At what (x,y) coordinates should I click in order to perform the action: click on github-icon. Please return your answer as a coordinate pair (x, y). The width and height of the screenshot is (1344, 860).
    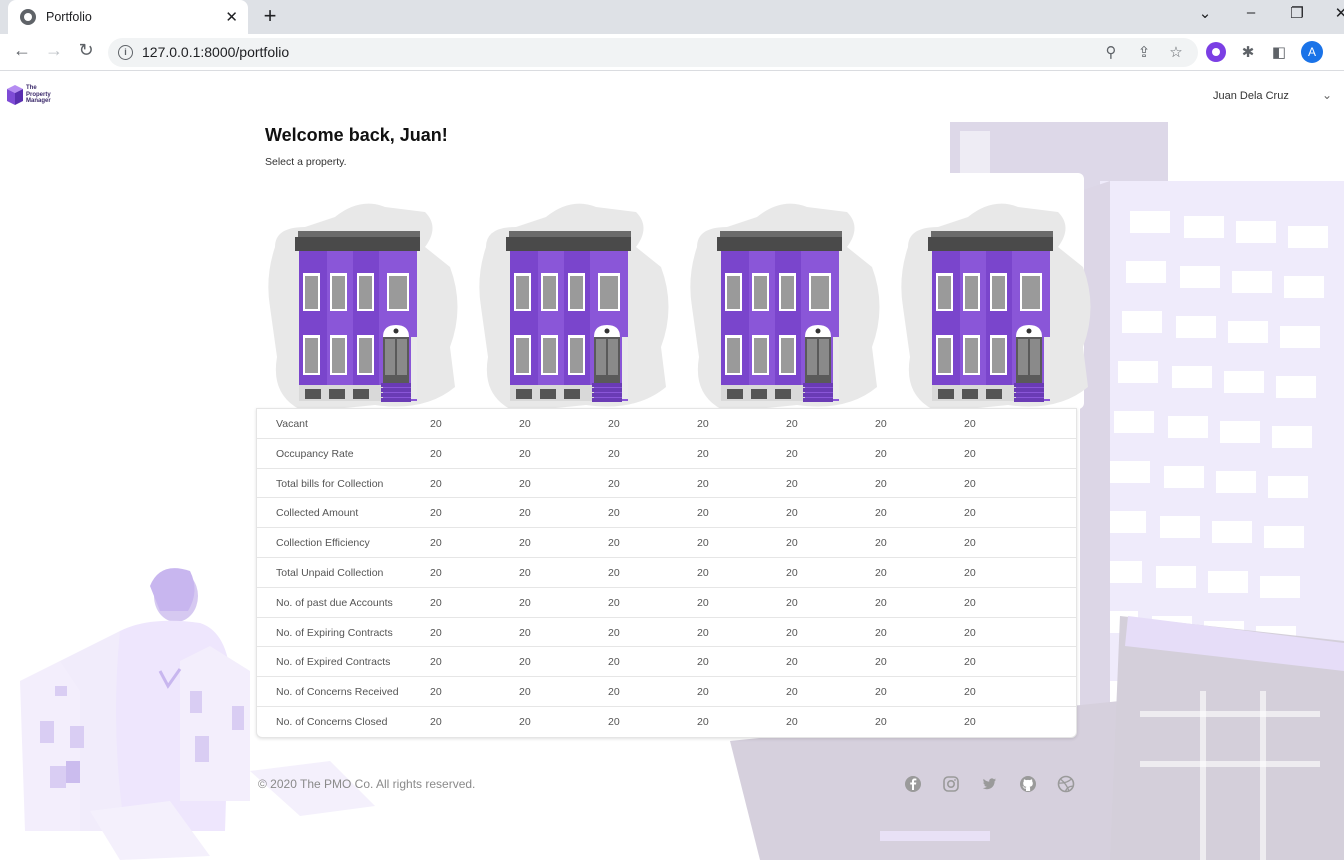
    Looking at the image, I should click on (1028, 784).